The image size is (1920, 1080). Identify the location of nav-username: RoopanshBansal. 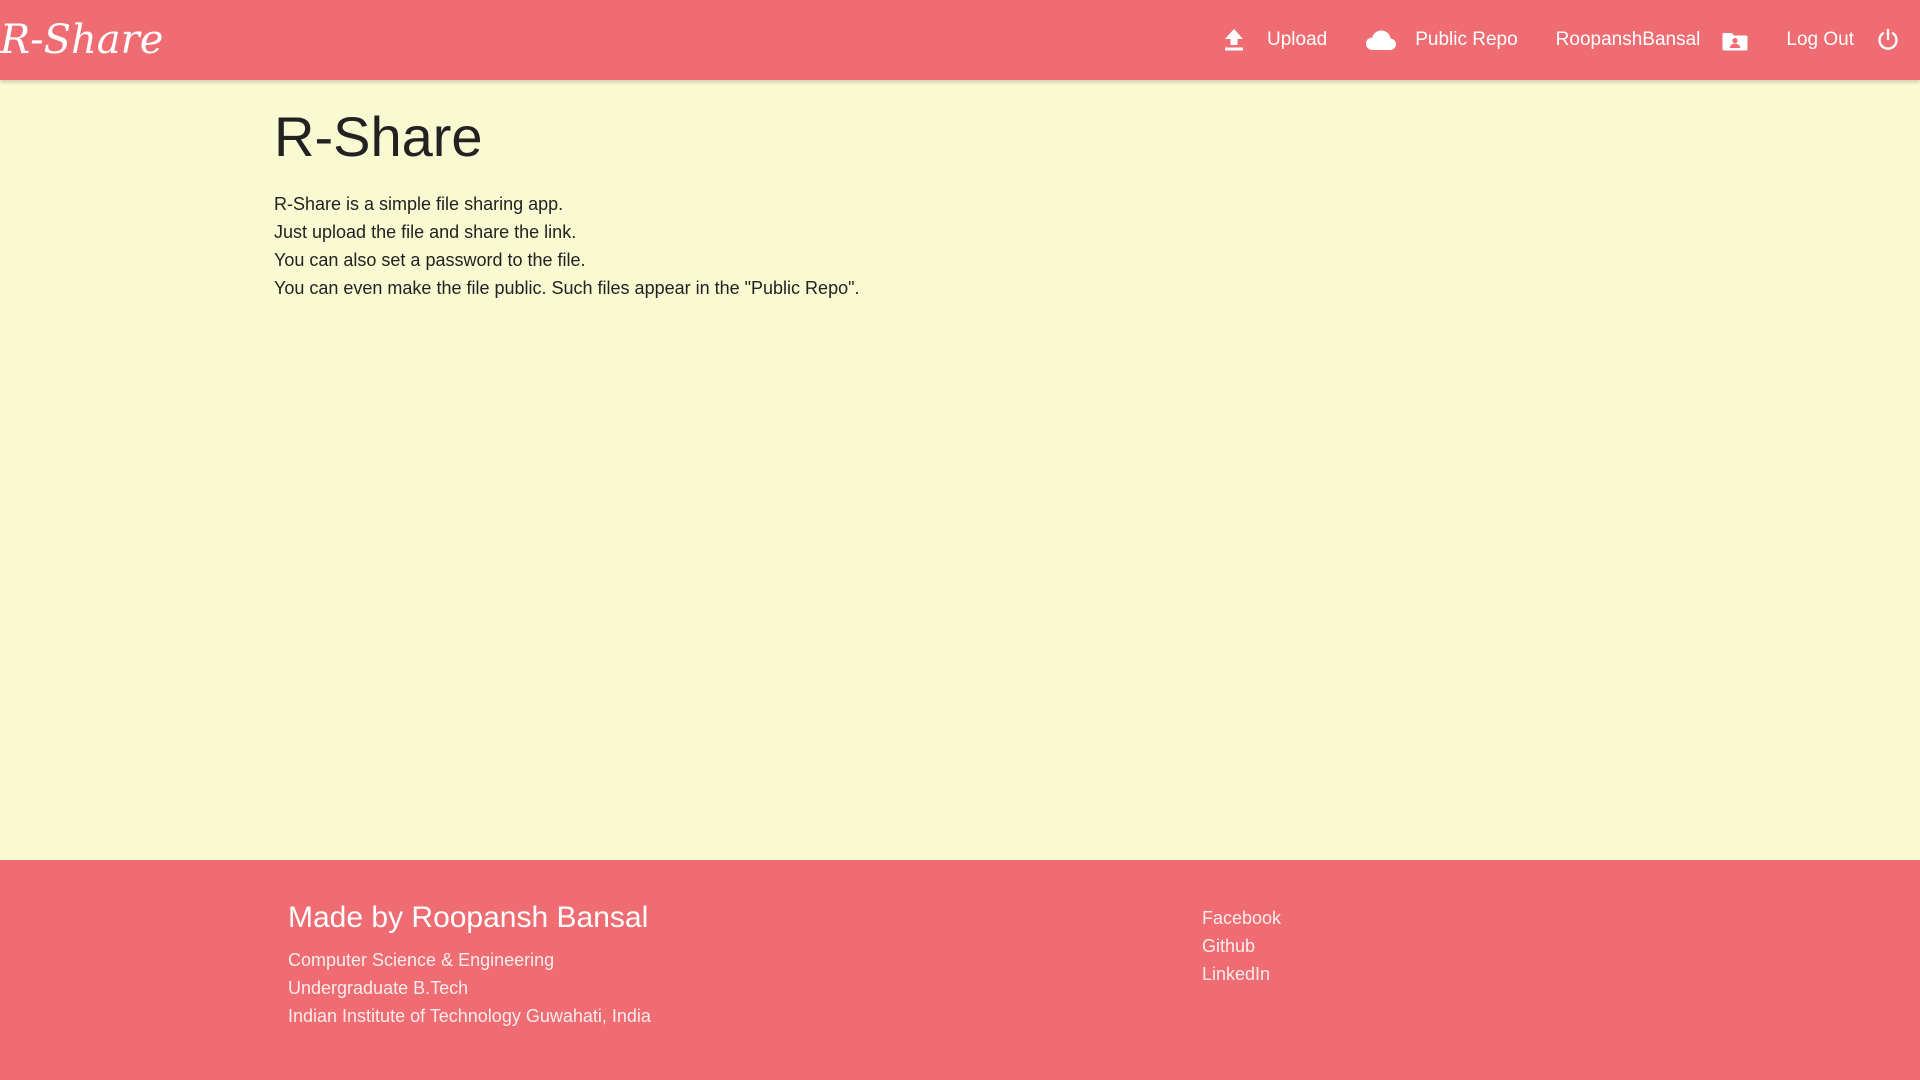
(1628, 39).